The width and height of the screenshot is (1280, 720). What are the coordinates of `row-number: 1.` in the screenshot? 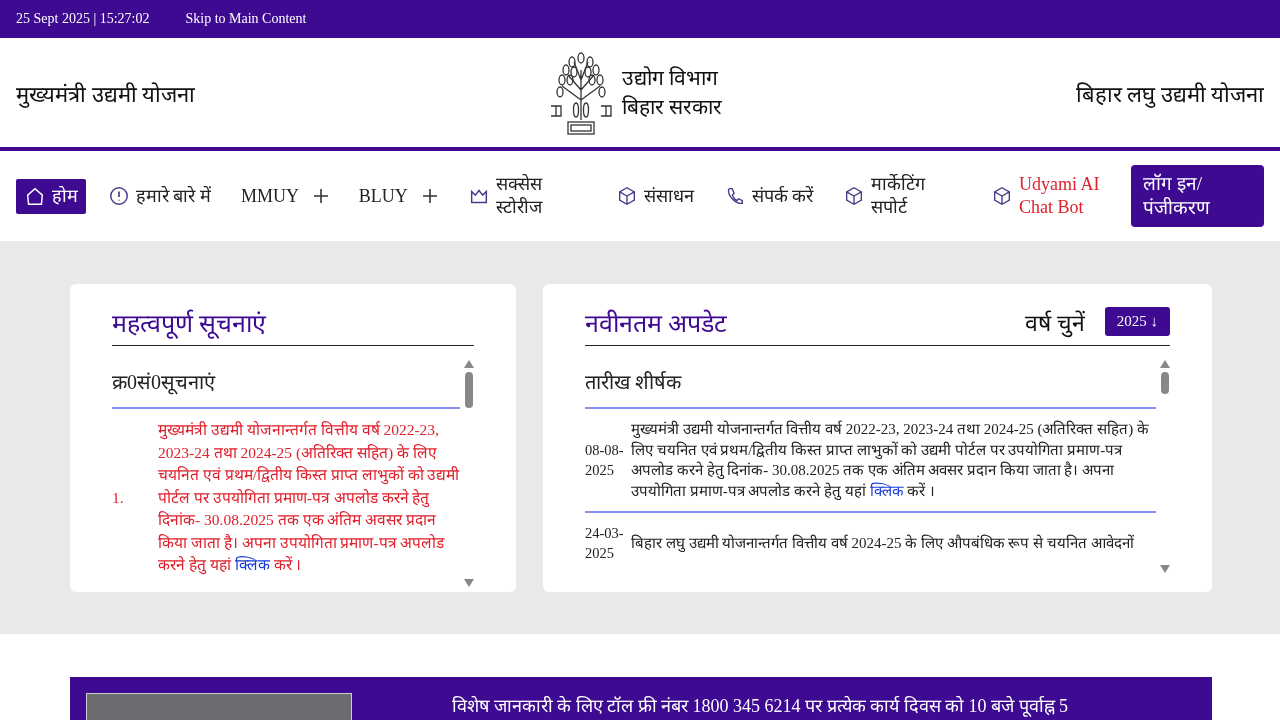 It's located at (118, 497).